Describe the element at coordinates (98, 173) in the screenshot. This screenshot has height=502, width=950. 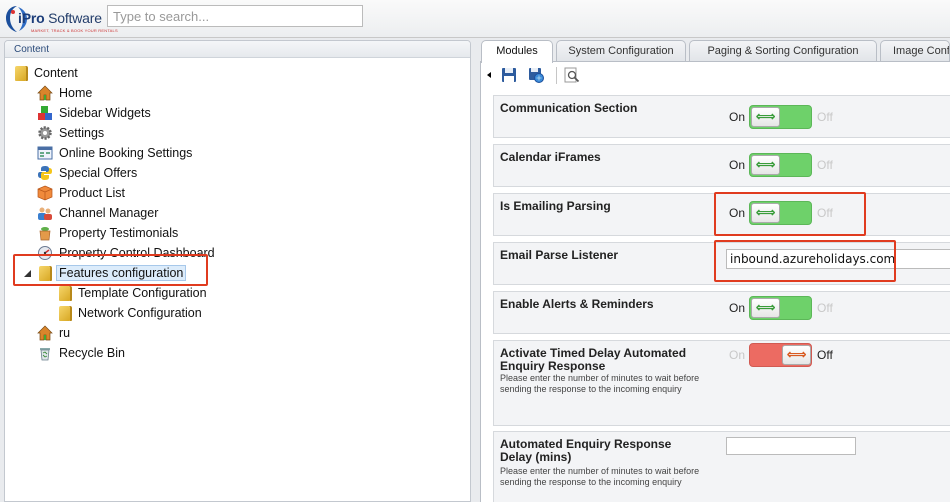
I see `tree-node-label: Special Offers` at that location.